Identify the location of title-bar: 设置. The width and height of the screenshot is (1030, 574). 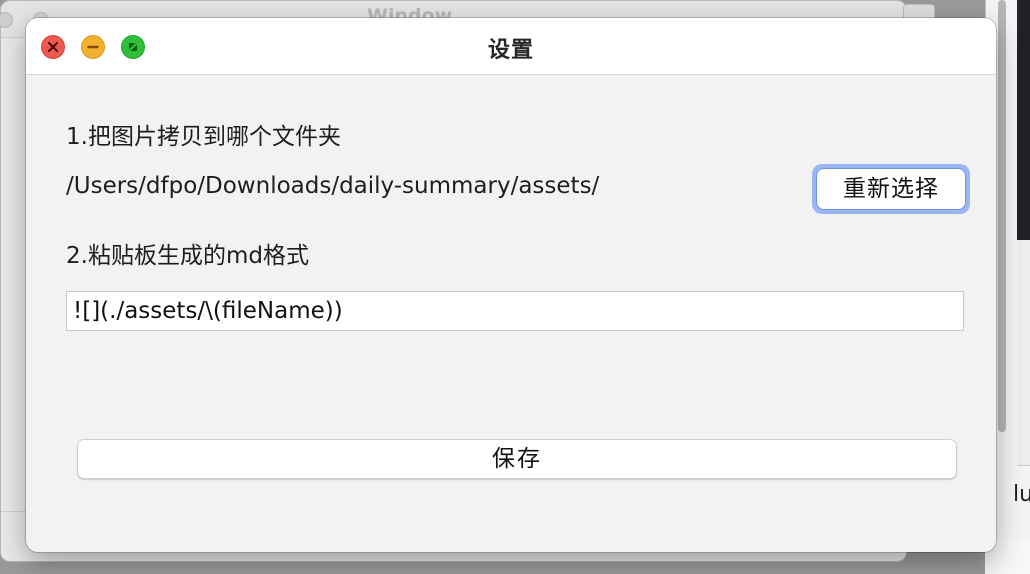
(511, 46).